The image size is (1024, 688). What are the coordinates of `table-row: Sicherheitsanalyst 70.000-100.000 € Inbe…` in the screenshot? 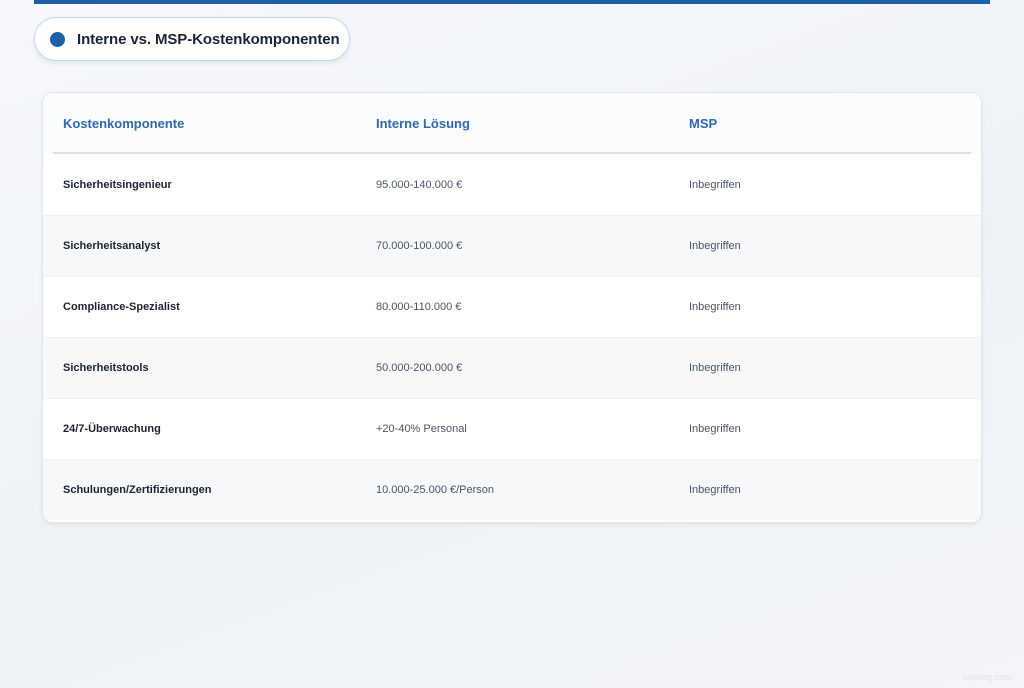 It's located at (512, 245).